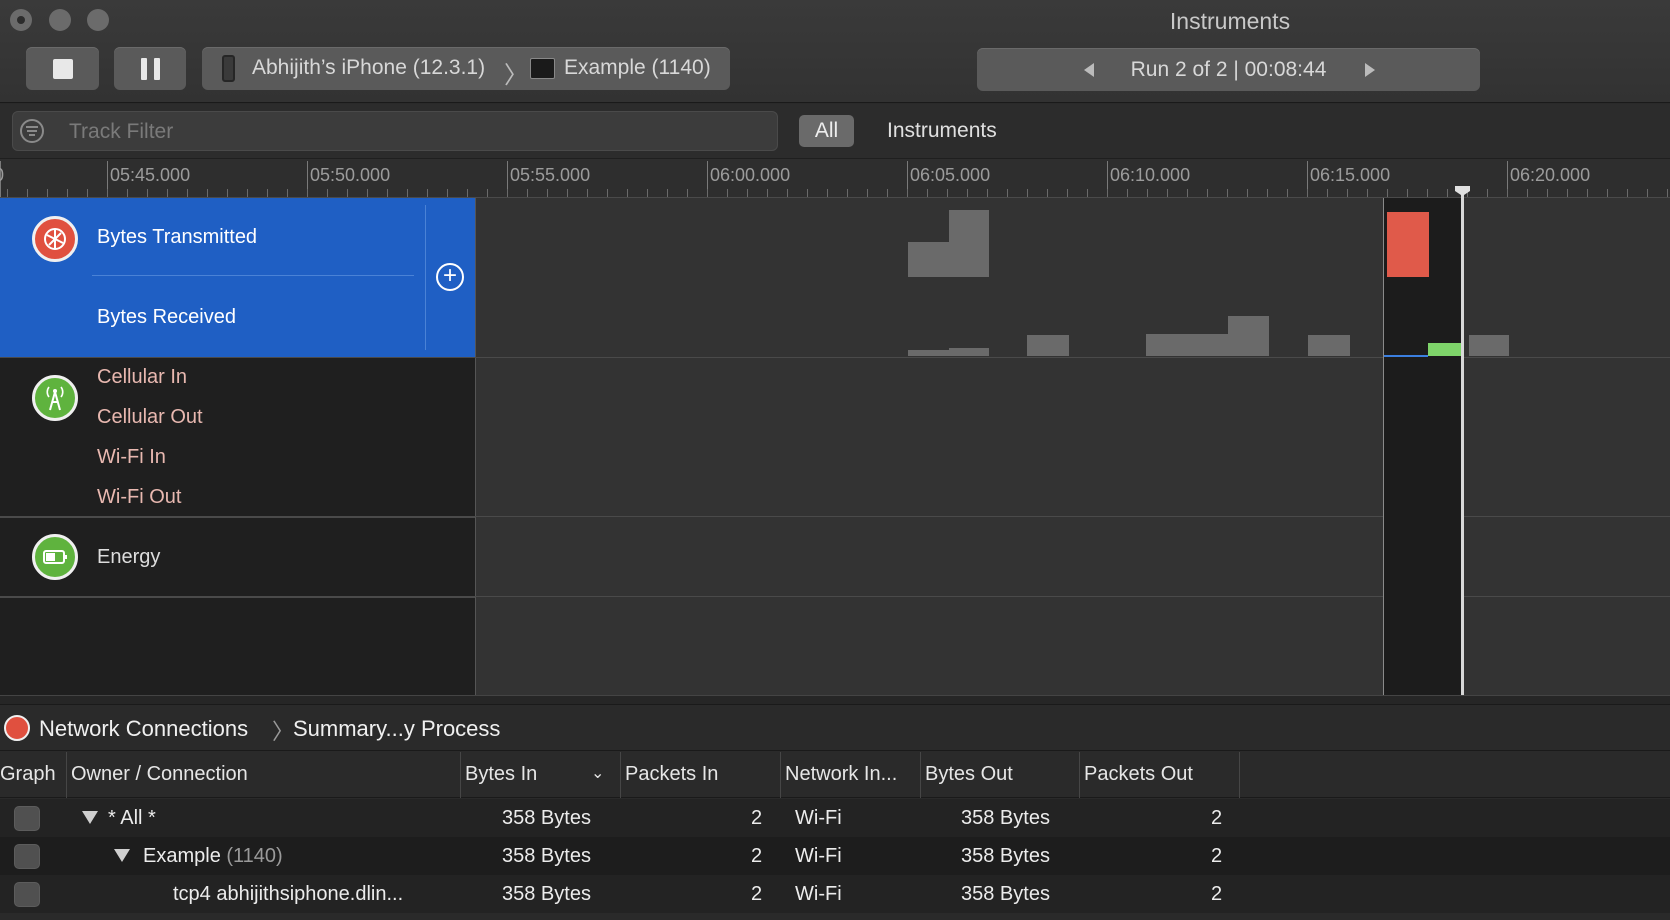 This screenshot has height=920, width=1670. What do you see at coordinates (942, 131) in the screenshot?
I see `scope-instruments-button: Instruments` at bounding box center [942, 131].